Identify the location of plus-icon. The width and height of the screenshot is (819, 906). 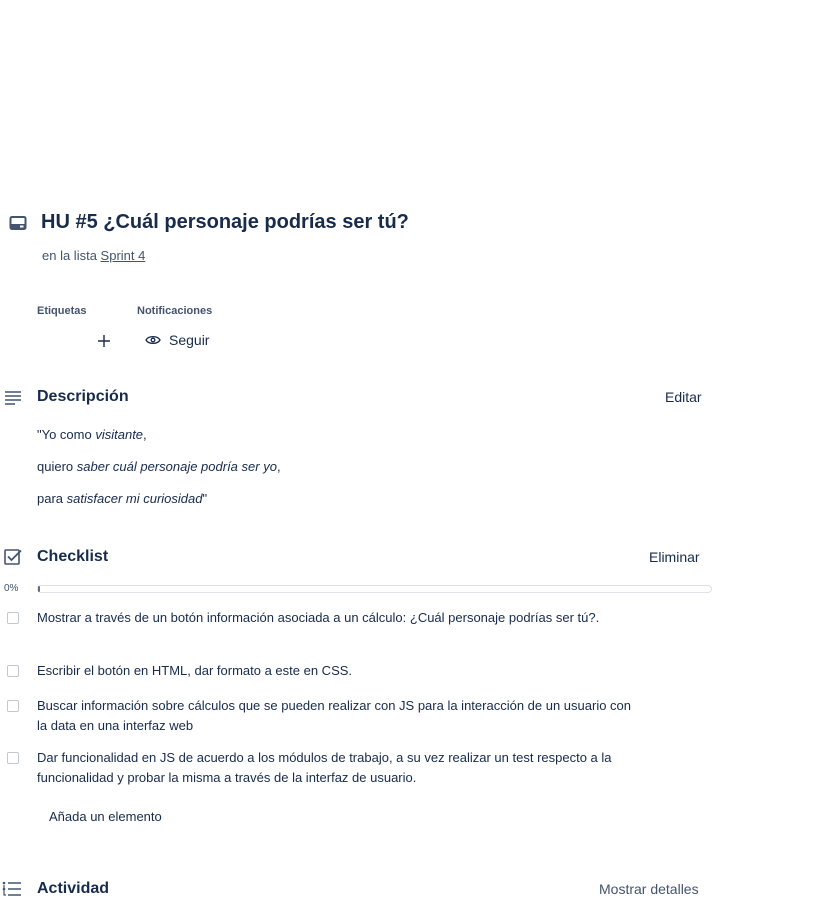
(104, 341).